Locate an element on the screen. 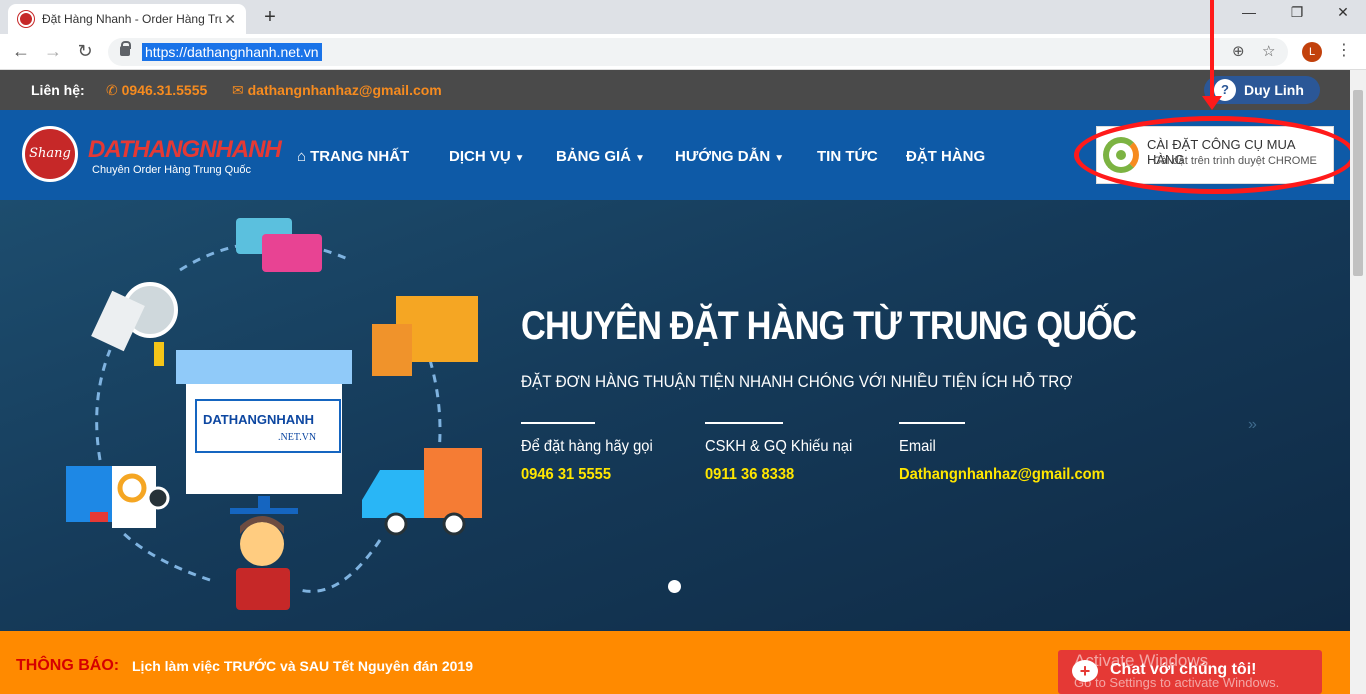 The height and width of the screenshot is (694, 1366). user-name: Duy Linh is located at coordinates (1274, 90).